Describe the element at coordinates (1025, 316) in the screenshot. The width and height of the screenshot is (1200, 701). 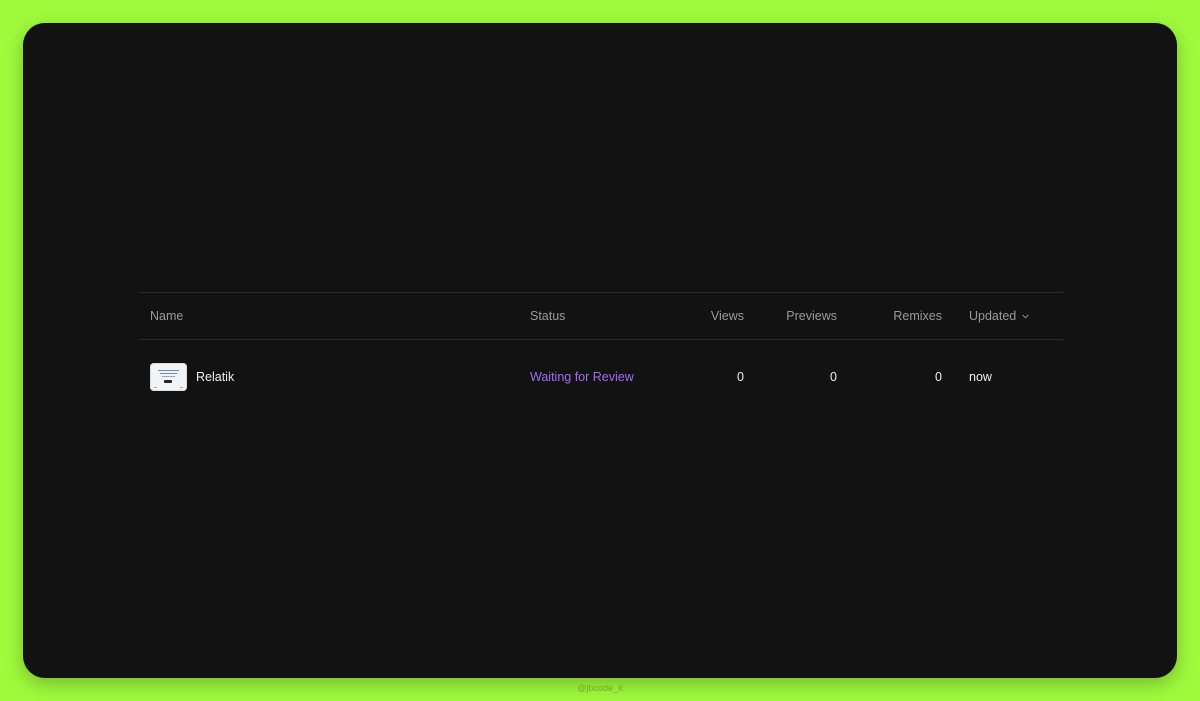
I see `chevron-down-icon` at that location.